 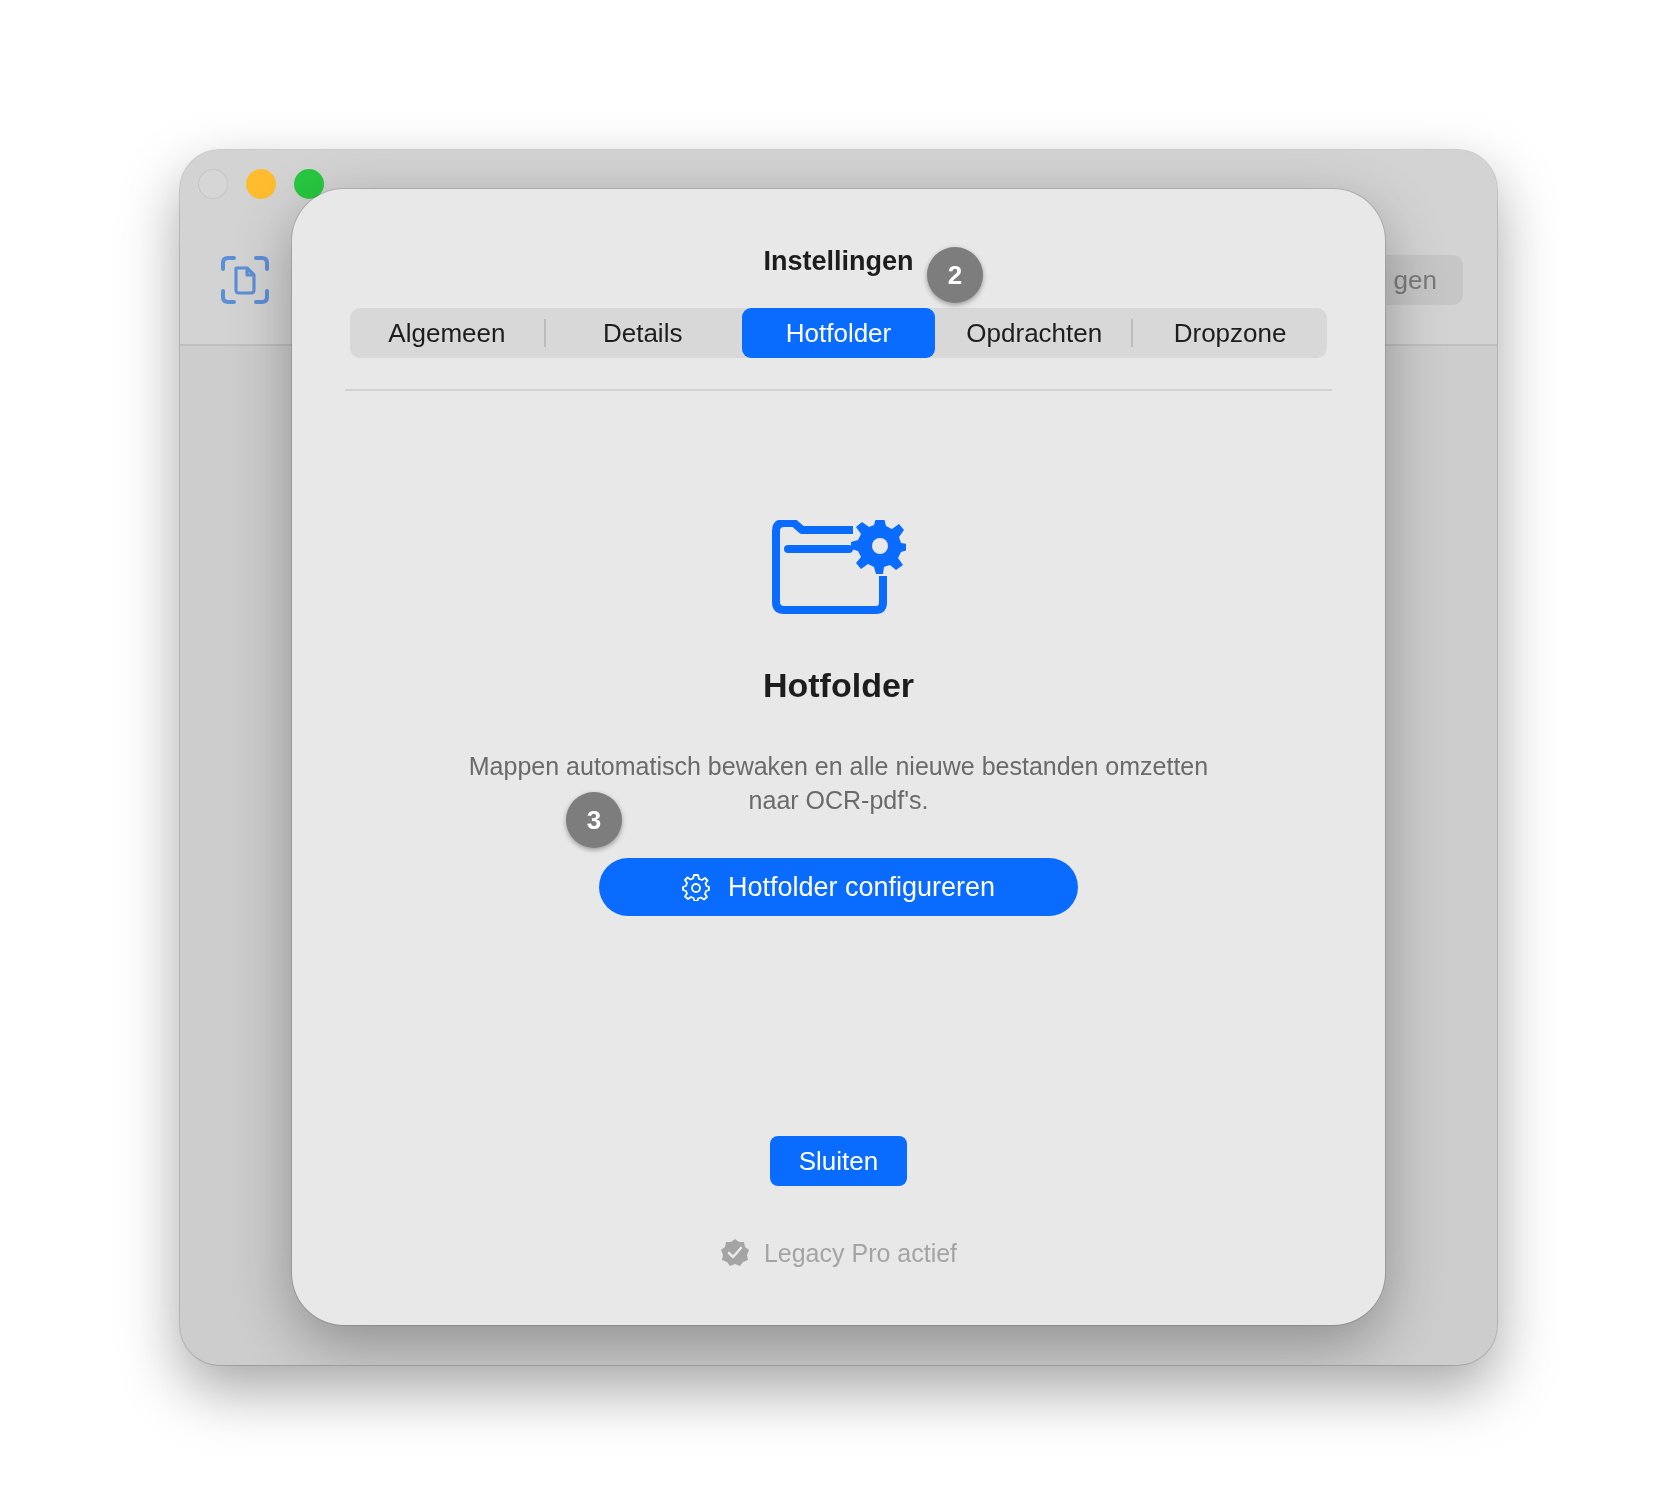 What do you see at coordinates (955, 275) in the screenshot?
I see `step-badge: 2` at bounding box center [955, 275].